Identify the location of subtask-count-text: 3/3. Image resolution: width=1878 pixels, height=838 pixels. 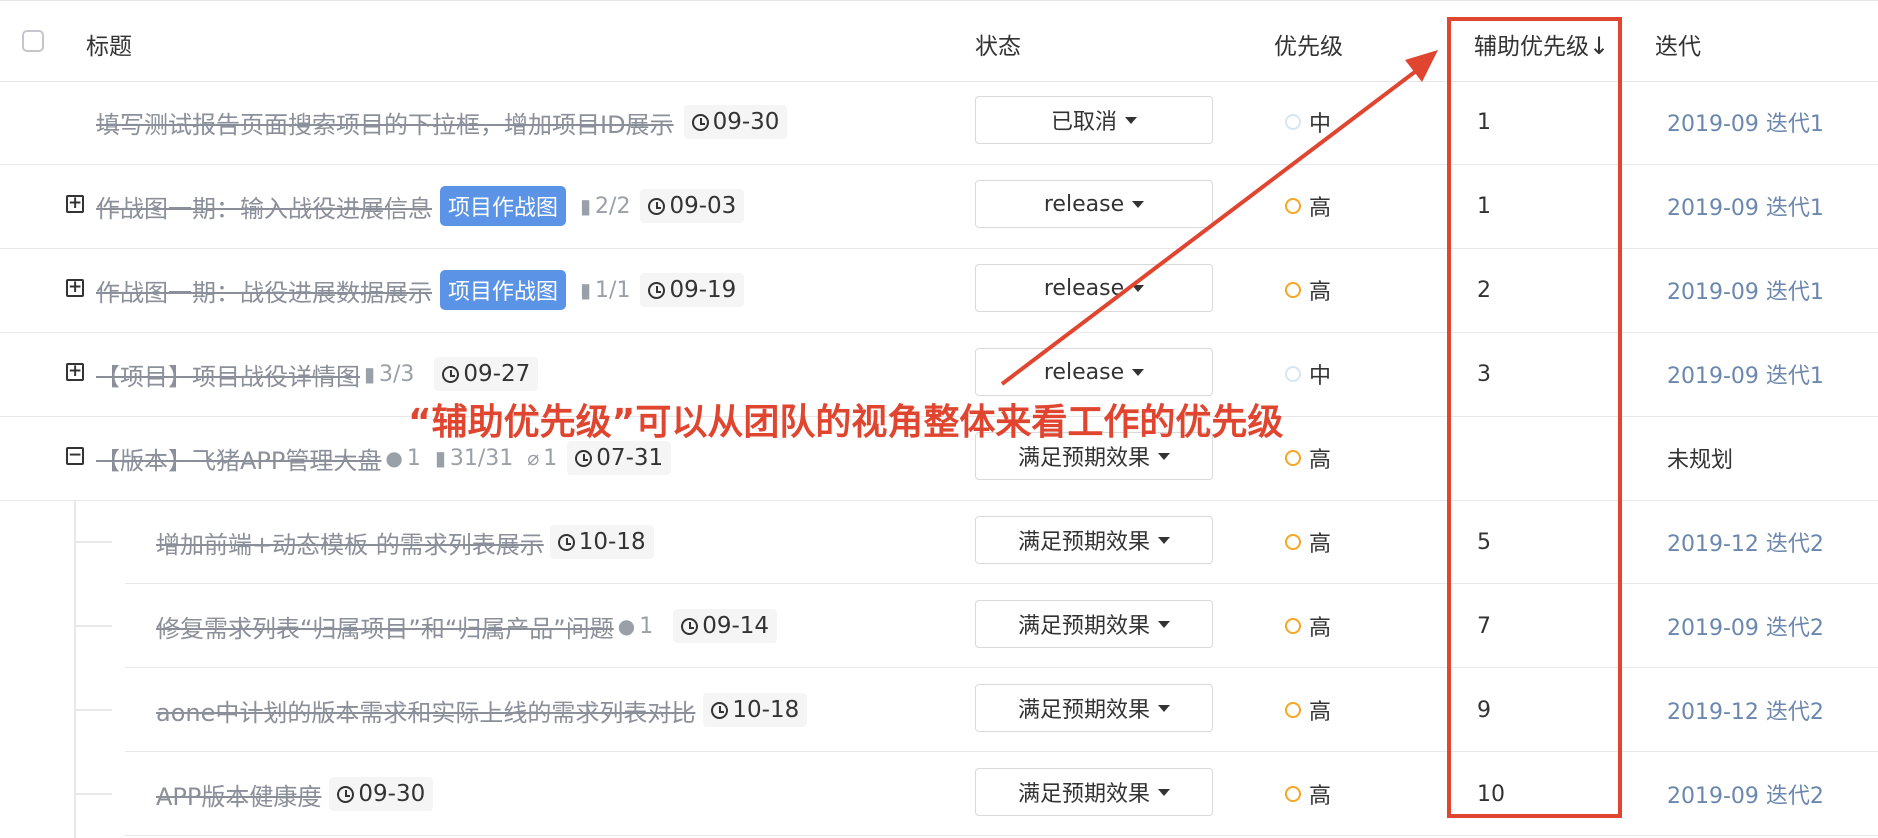
(397, 374).